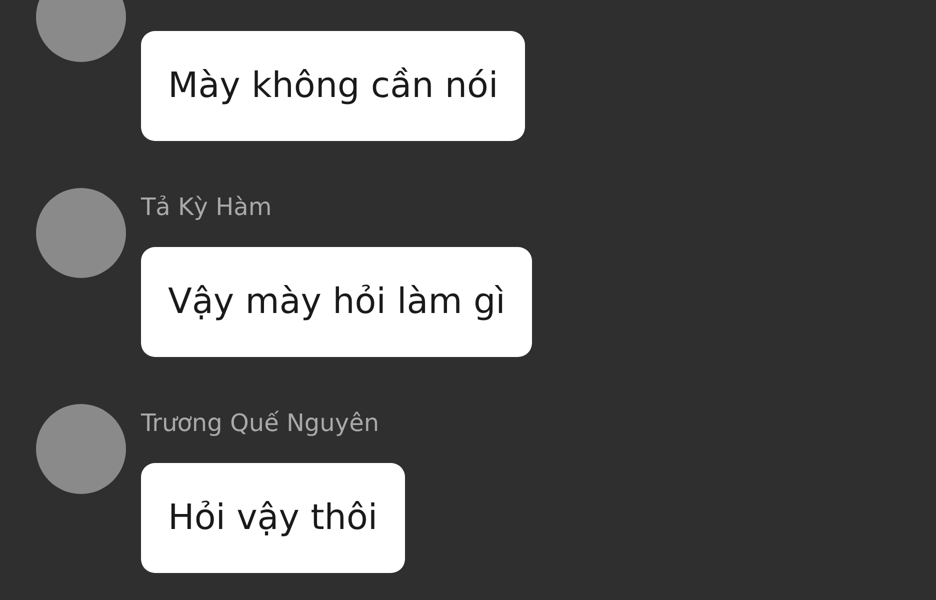 The image size is (936, 600). Describe the element at coordinates (206, 207) in the screenshot. I see `sender-name: Tả Kỳ Hàm` at that location.